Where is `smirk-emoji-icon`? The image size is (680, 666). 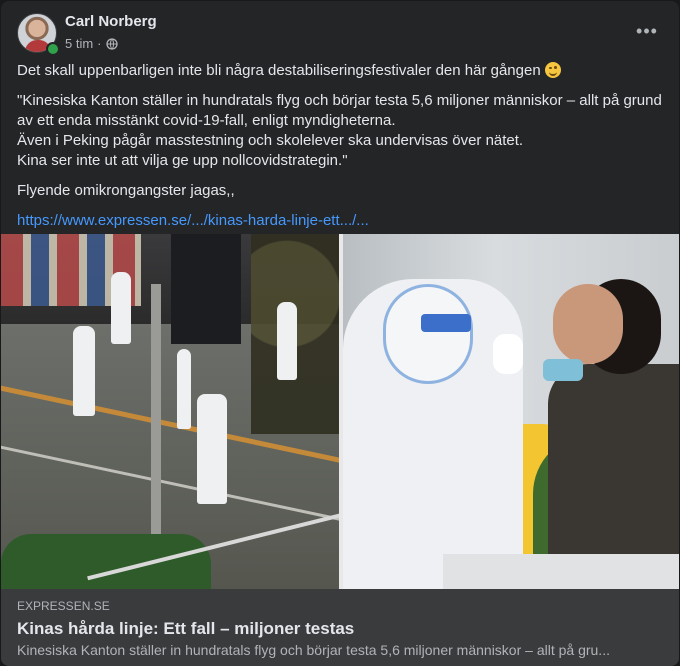 smirk-emoji-icon is located at coordinates (552, 70).